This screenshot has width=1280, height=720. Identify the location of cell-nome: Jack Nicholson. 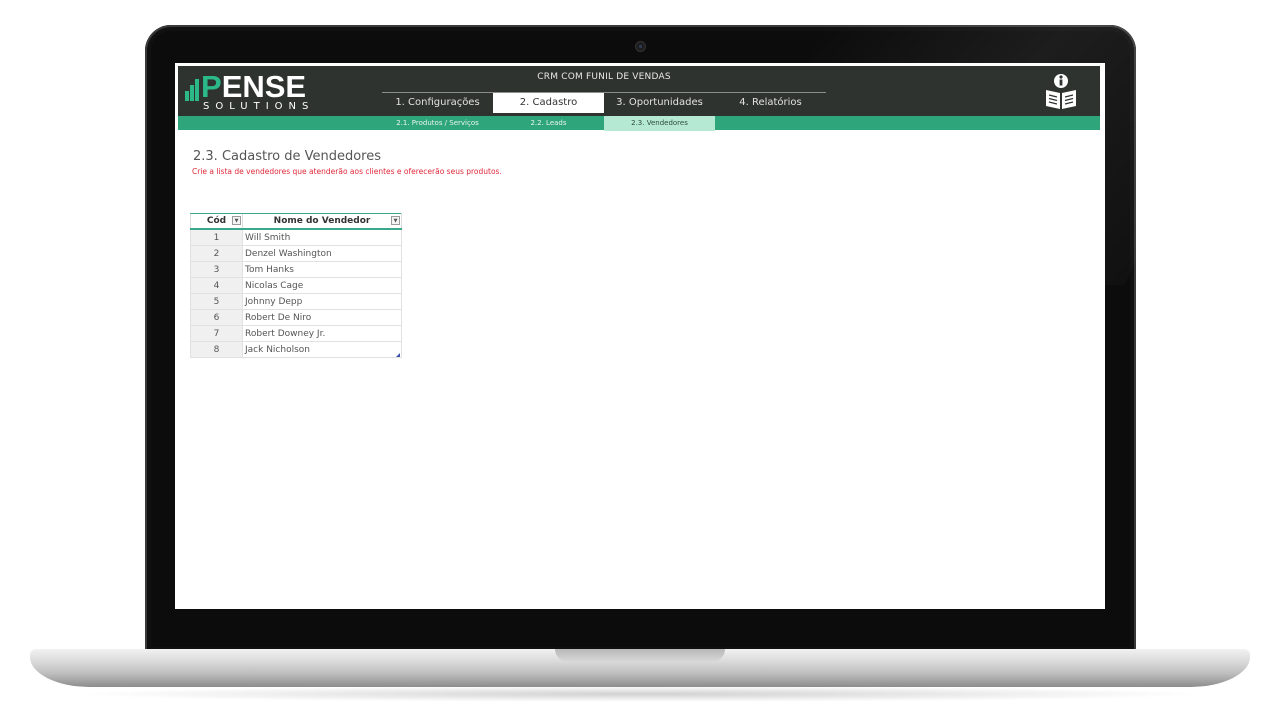
(322, 349).